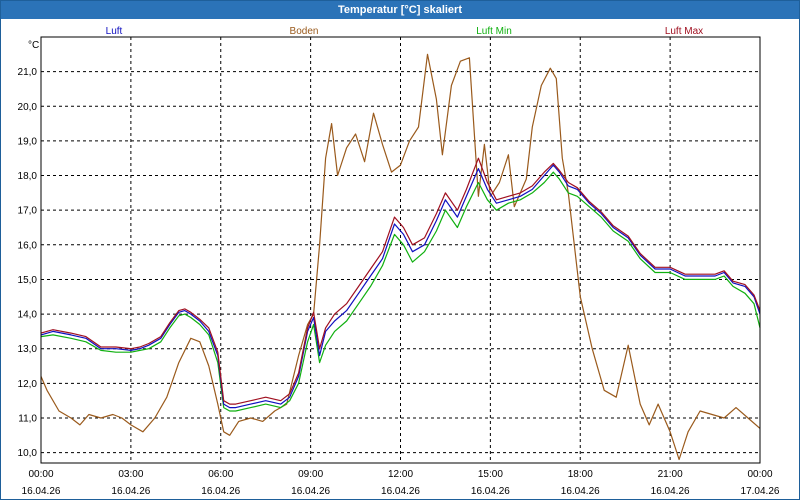  Describe the element at coordinates (304, 31) in the screenshot. I see `legend-item: Boden` at that location.